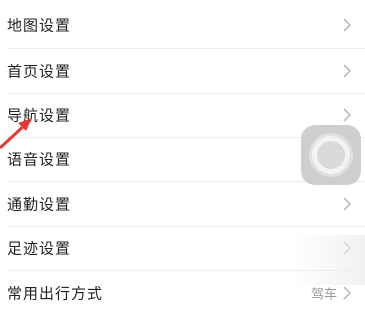 The image size is (365, 315). I want to click on settings-item-label: 常用出行方式, so click(55, 293).